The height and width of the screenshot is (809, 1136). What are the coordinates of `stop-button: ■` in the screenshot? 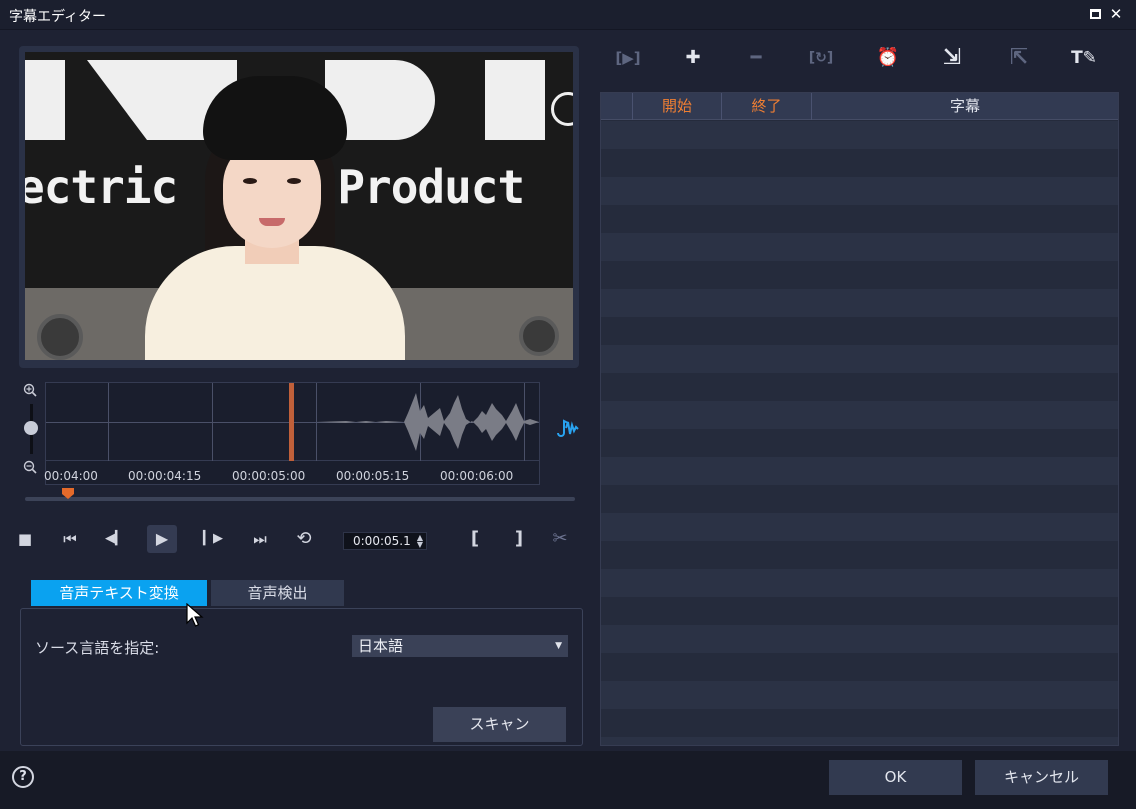 It's located at (25, 539).